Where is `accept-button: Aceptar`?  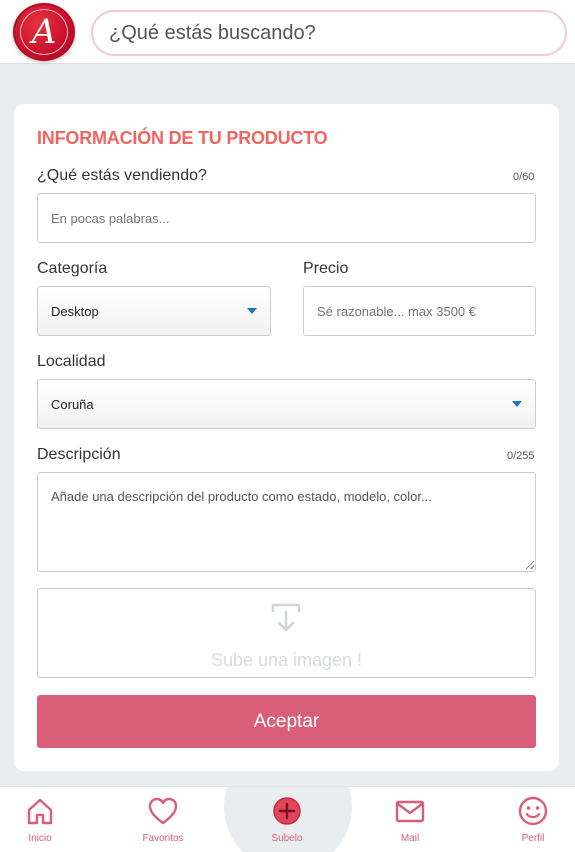
accept-button: Aceptar is located at coordinates (286, 721).